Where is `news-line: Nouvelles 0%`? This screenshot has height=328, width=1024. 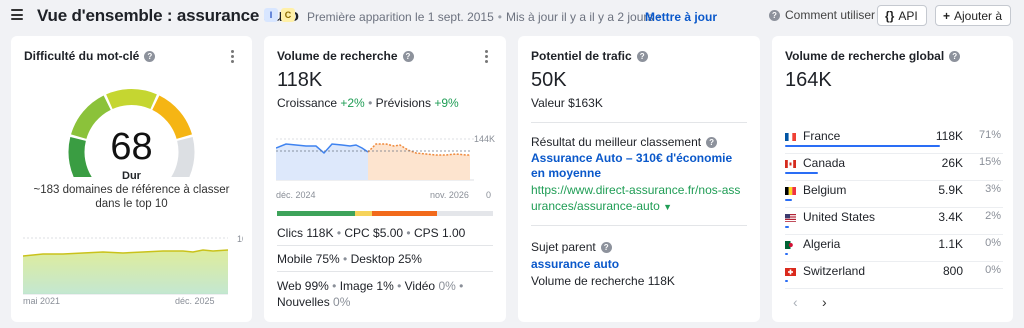
news-line: Nouvelles 0% is located at coordinates (313, 302).